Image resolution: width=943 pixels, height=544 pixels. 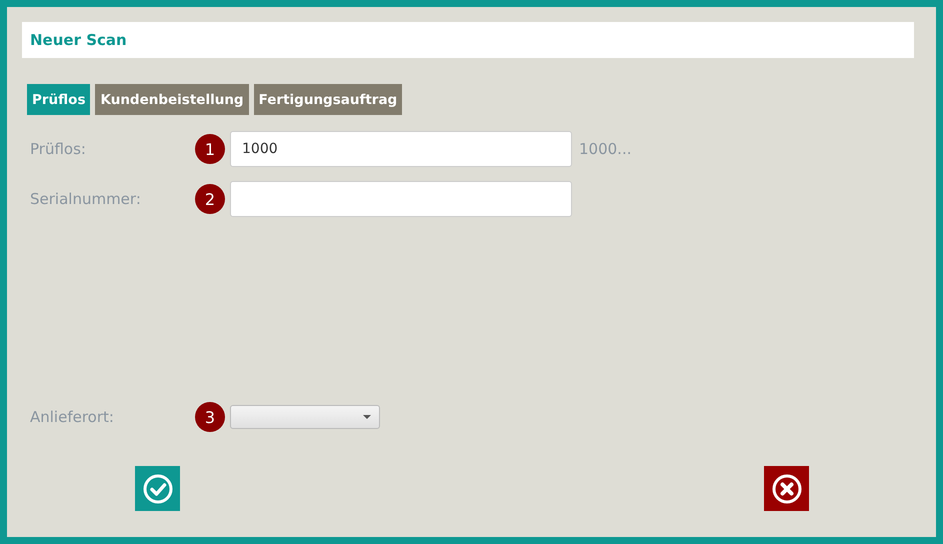 I want to click on check-icon, so click(x=157, y=489).